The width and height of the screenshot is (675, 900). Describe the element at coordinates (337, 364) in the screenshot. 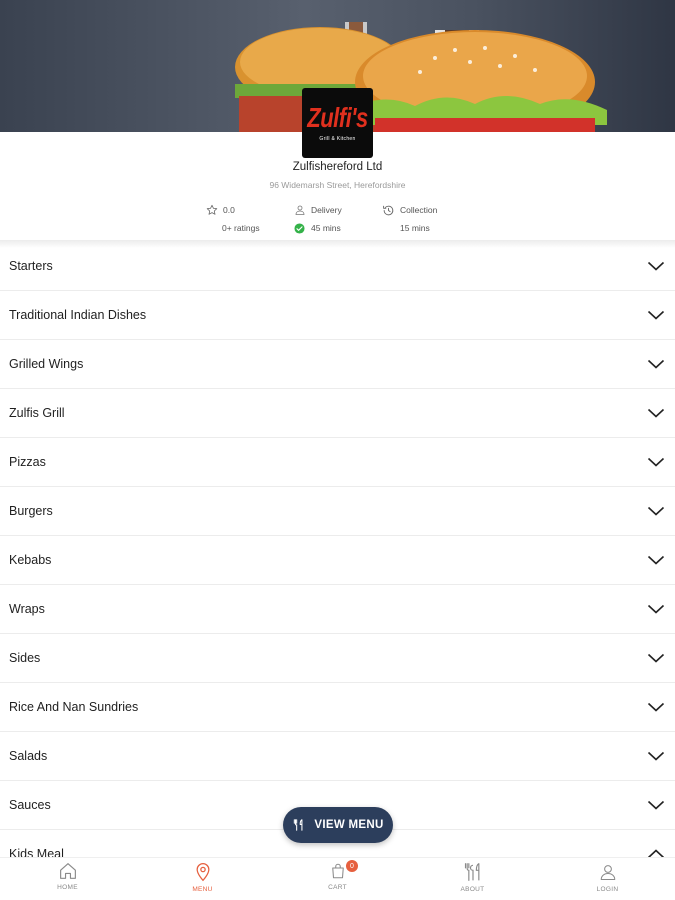

I see `category-row: Grilled Wings` at that location.